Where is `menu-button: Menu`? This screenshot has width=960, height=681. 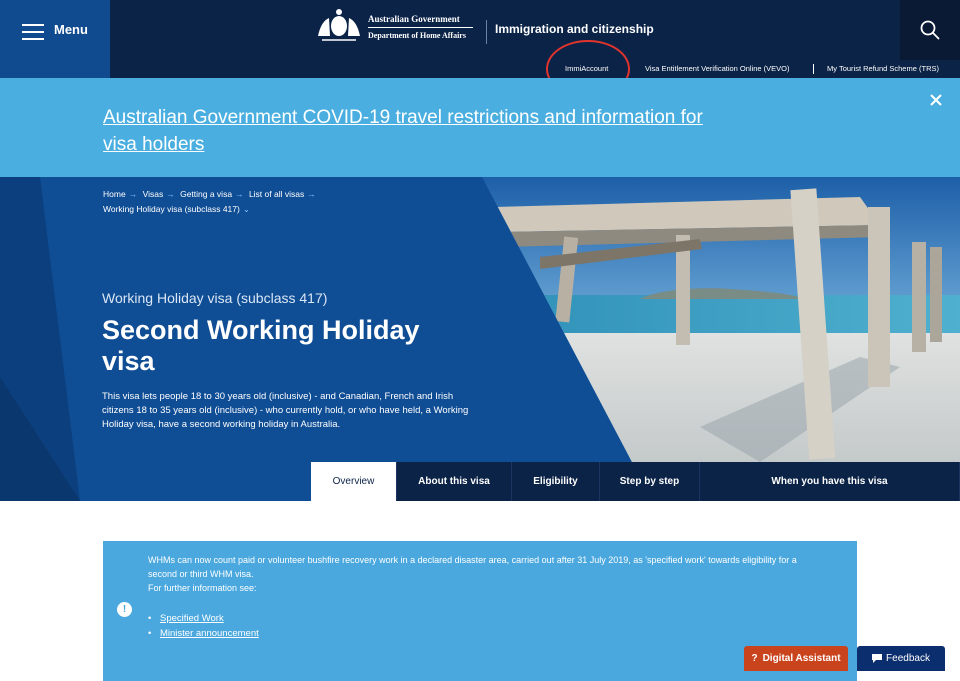 menu-button: Menu is located at coordinates (55, 39).